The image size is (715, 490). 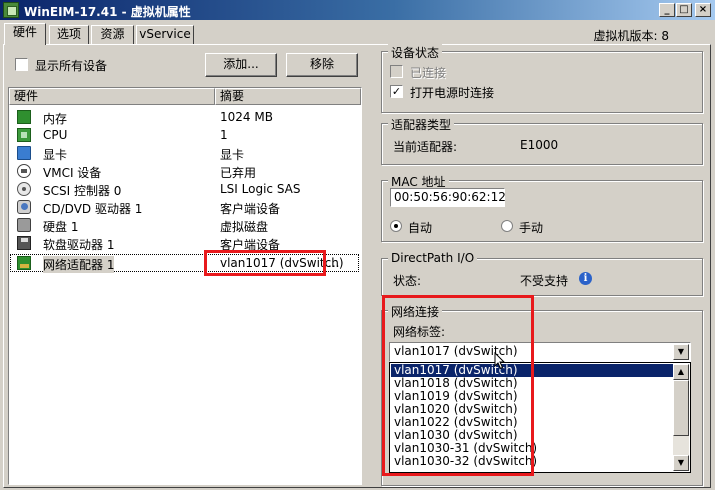 I want to click on row-summary: 1024 MB, so click(x=246, y=117).